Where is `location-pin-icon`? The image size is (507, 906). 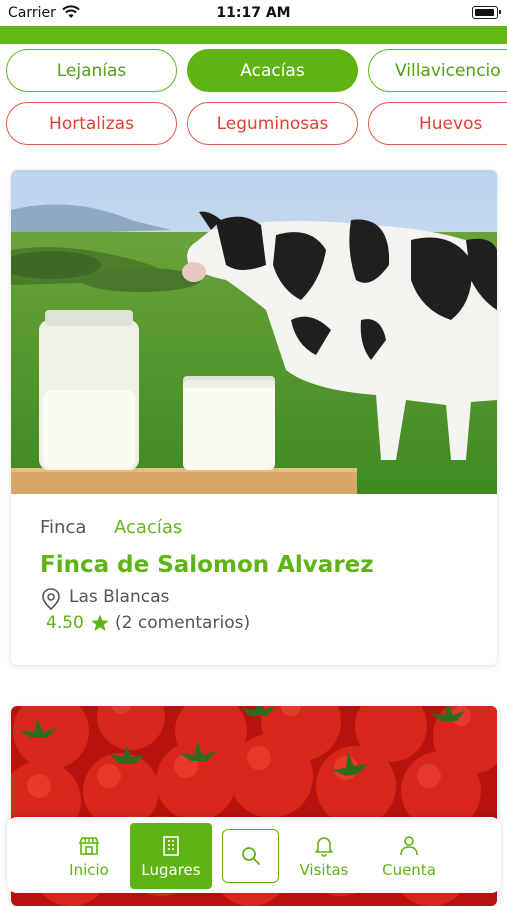 location-pin-icon is located at coordinates (51, 601).